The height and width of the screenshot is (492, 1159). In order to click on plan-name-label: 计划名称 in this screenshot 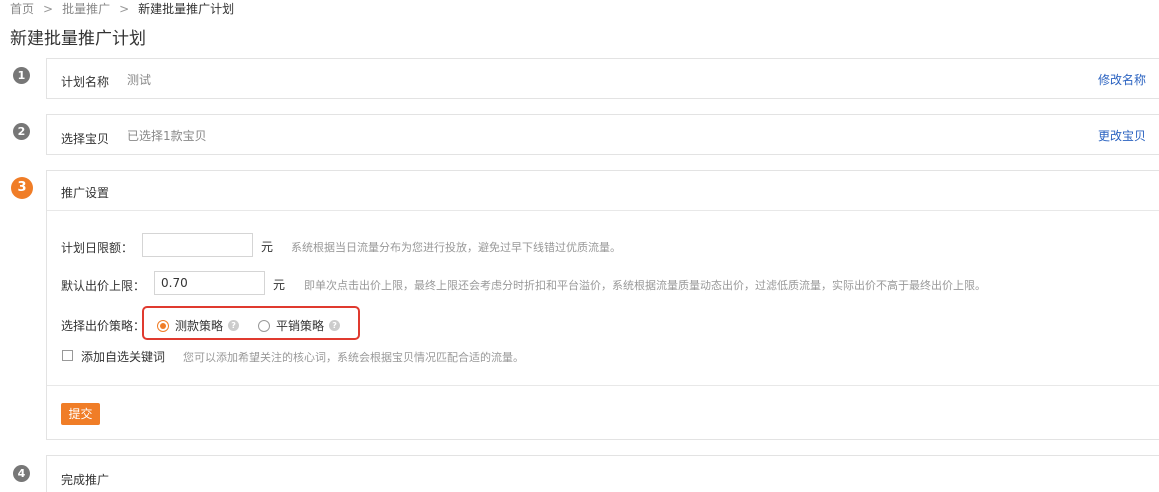, I will do `click(85, 82)`.